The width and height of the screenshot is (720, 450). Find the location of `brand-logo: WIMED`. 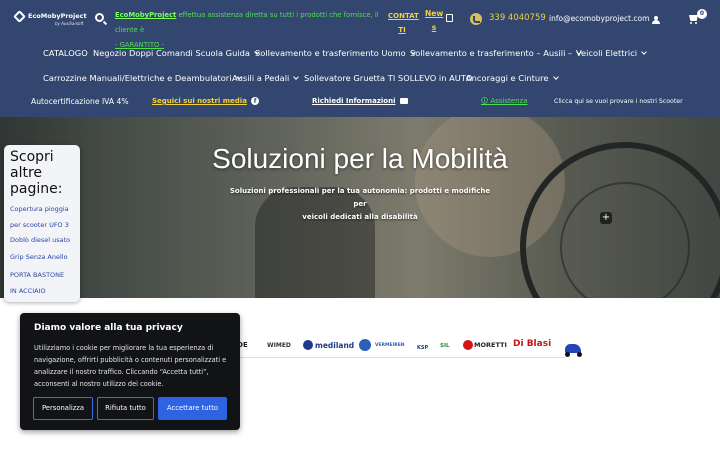

brand-logo: WIMED is located at coordinates (279, 345).